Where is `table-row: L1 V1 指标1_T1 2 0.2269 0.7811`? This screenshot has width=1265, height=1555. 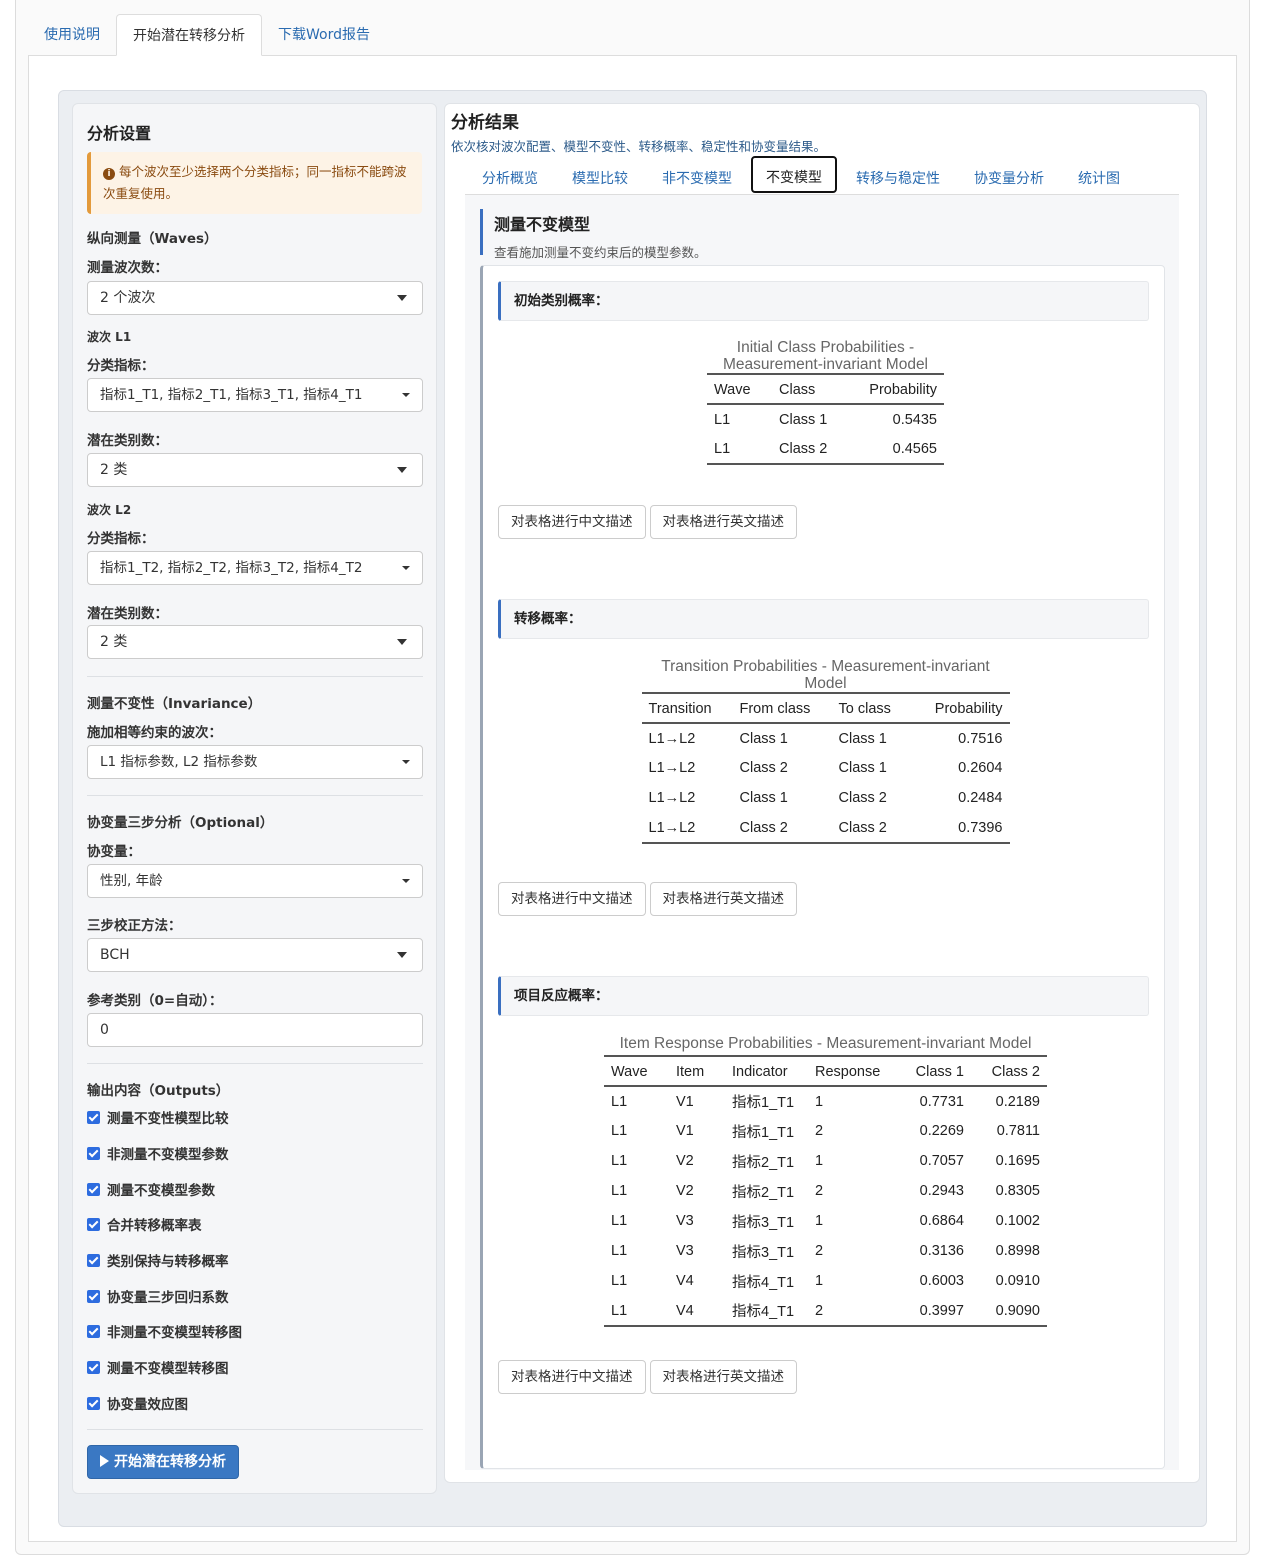
table-row: L1 V1 指标1_T1 2 0.2269 0.7811 is located at coordinates (825, 1132).